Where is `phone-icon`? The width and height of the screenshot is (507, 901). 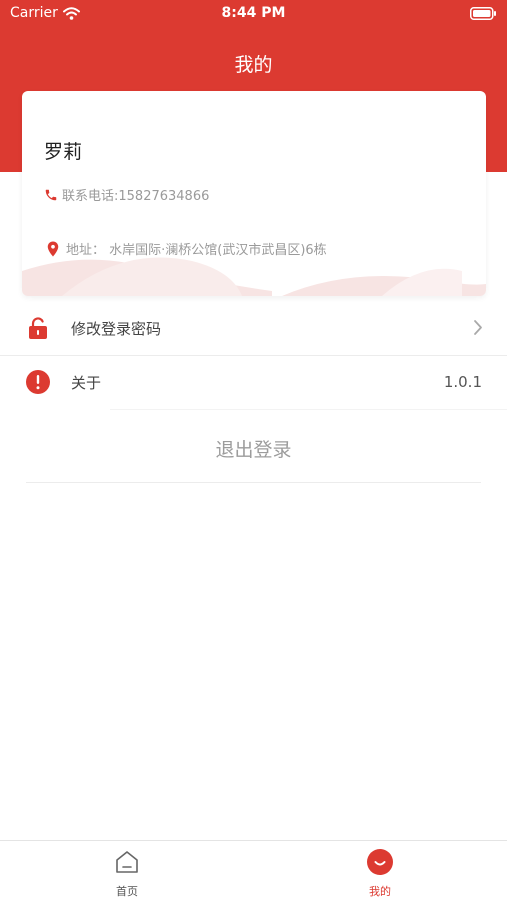
phone-icon is located at coordinates (51, 194).